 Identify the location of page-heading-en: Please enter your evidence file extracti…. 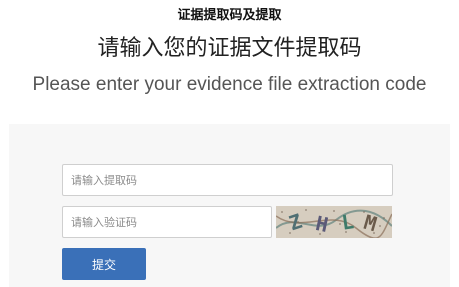
(229, 84).